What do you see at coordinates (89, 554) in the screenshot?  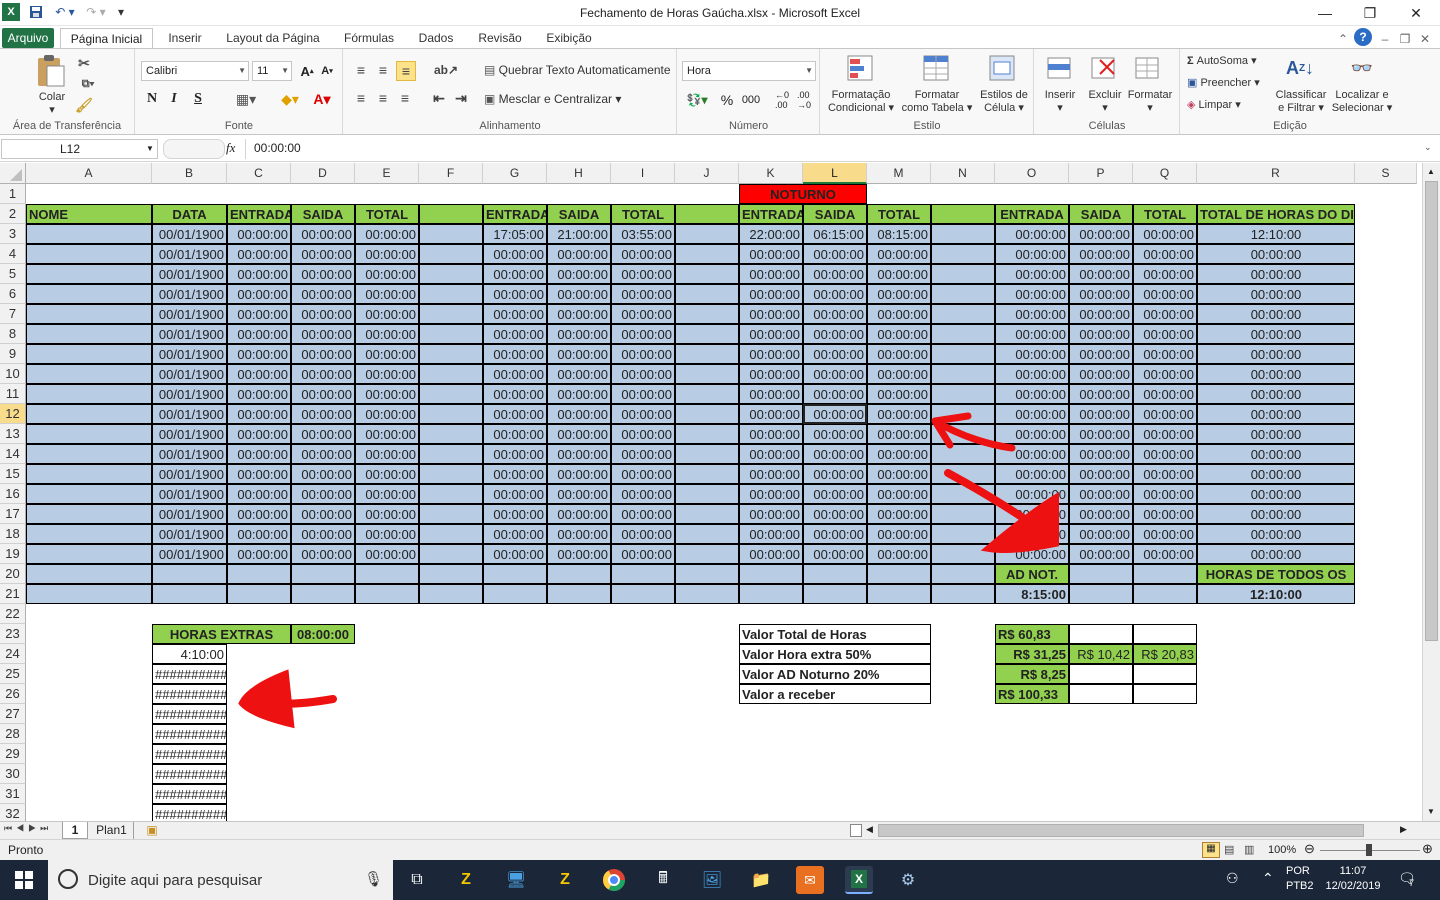 I see `cell-a19` at bounding box center [89, 554].